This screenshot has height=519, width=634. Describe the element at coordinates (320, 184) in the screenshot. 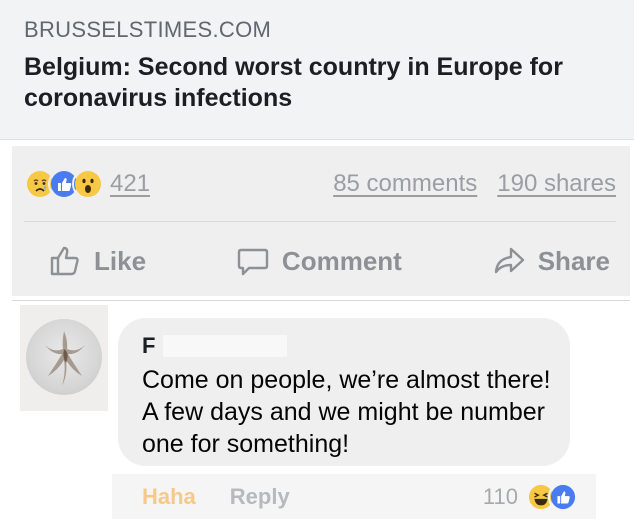

I see `post-stats-row: 421 85 comments 190 shares` at that location.